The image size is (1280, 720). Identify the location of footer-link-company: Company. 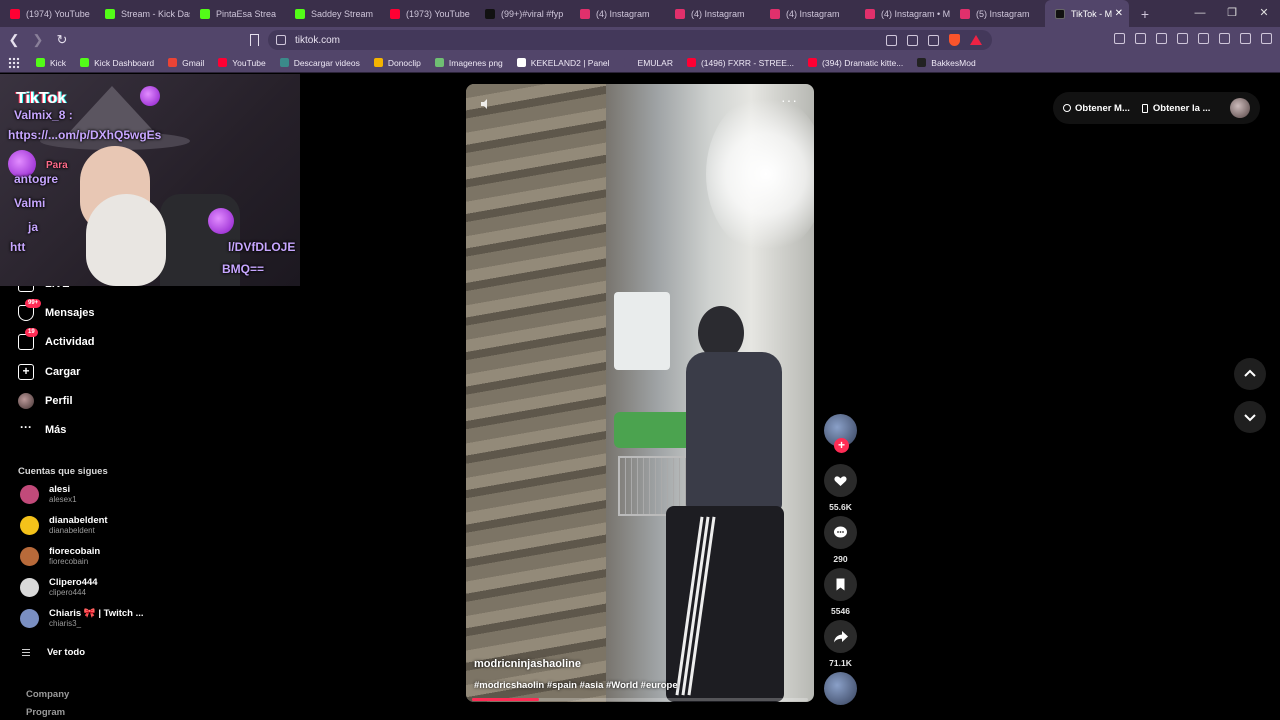
(47, 694).